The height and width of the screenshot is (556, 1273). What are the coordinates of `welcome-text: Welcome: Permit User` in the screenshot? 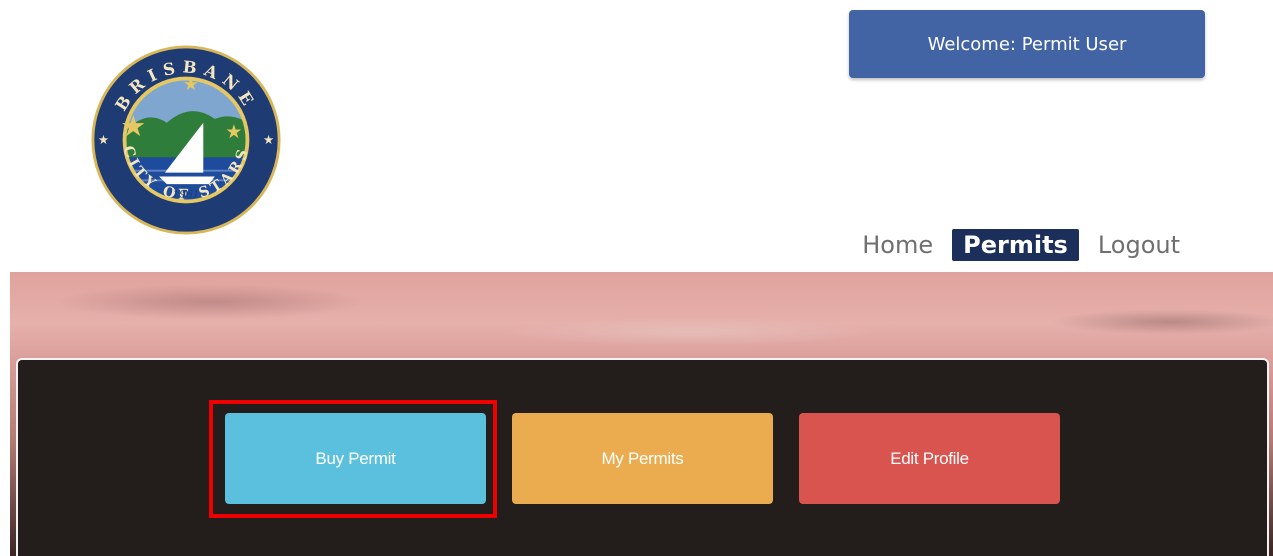 It's located at (1027, 44).